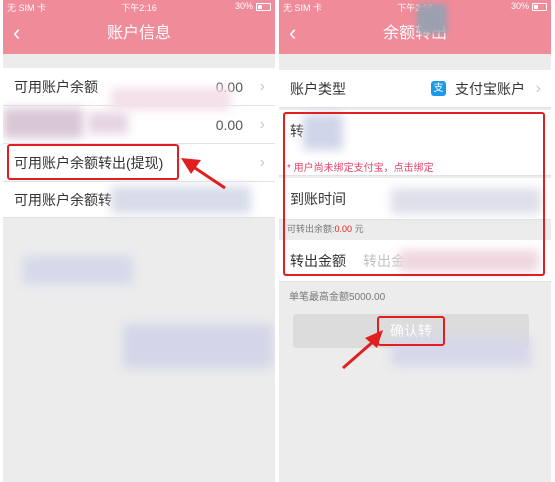 Image resolution: width=555 pixels, height=482 pixels. I want to click on nav-bar: ‹ 账户信息, so click(139, 34).